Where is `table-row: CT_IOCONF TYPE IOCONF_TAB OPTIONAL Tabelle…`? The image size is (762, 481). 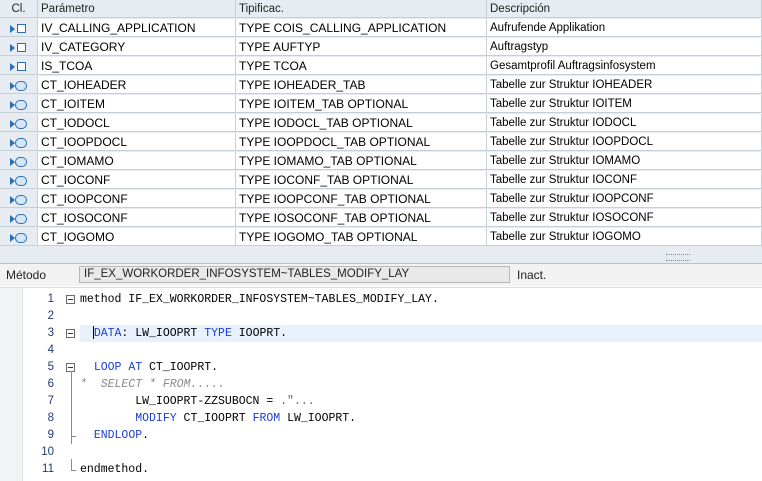
table-row: CT_IOCONF TYPE IOCONF_TAB OPTIONAL Tabelle… is located at coordinates (381, 180).